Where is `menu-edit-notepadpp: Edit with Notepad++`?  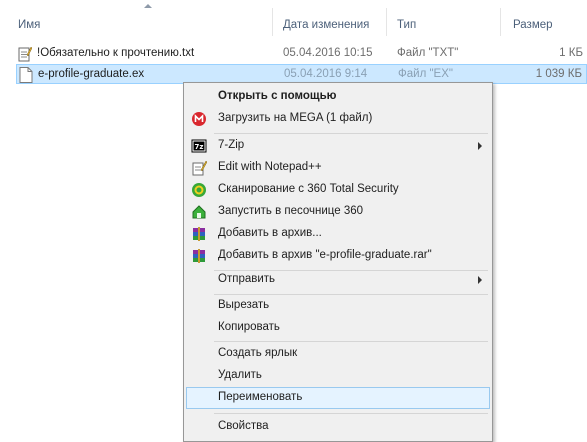 menu-edit-notepadpp: Edit with Notepad++ is located at coordinates (338, 168).